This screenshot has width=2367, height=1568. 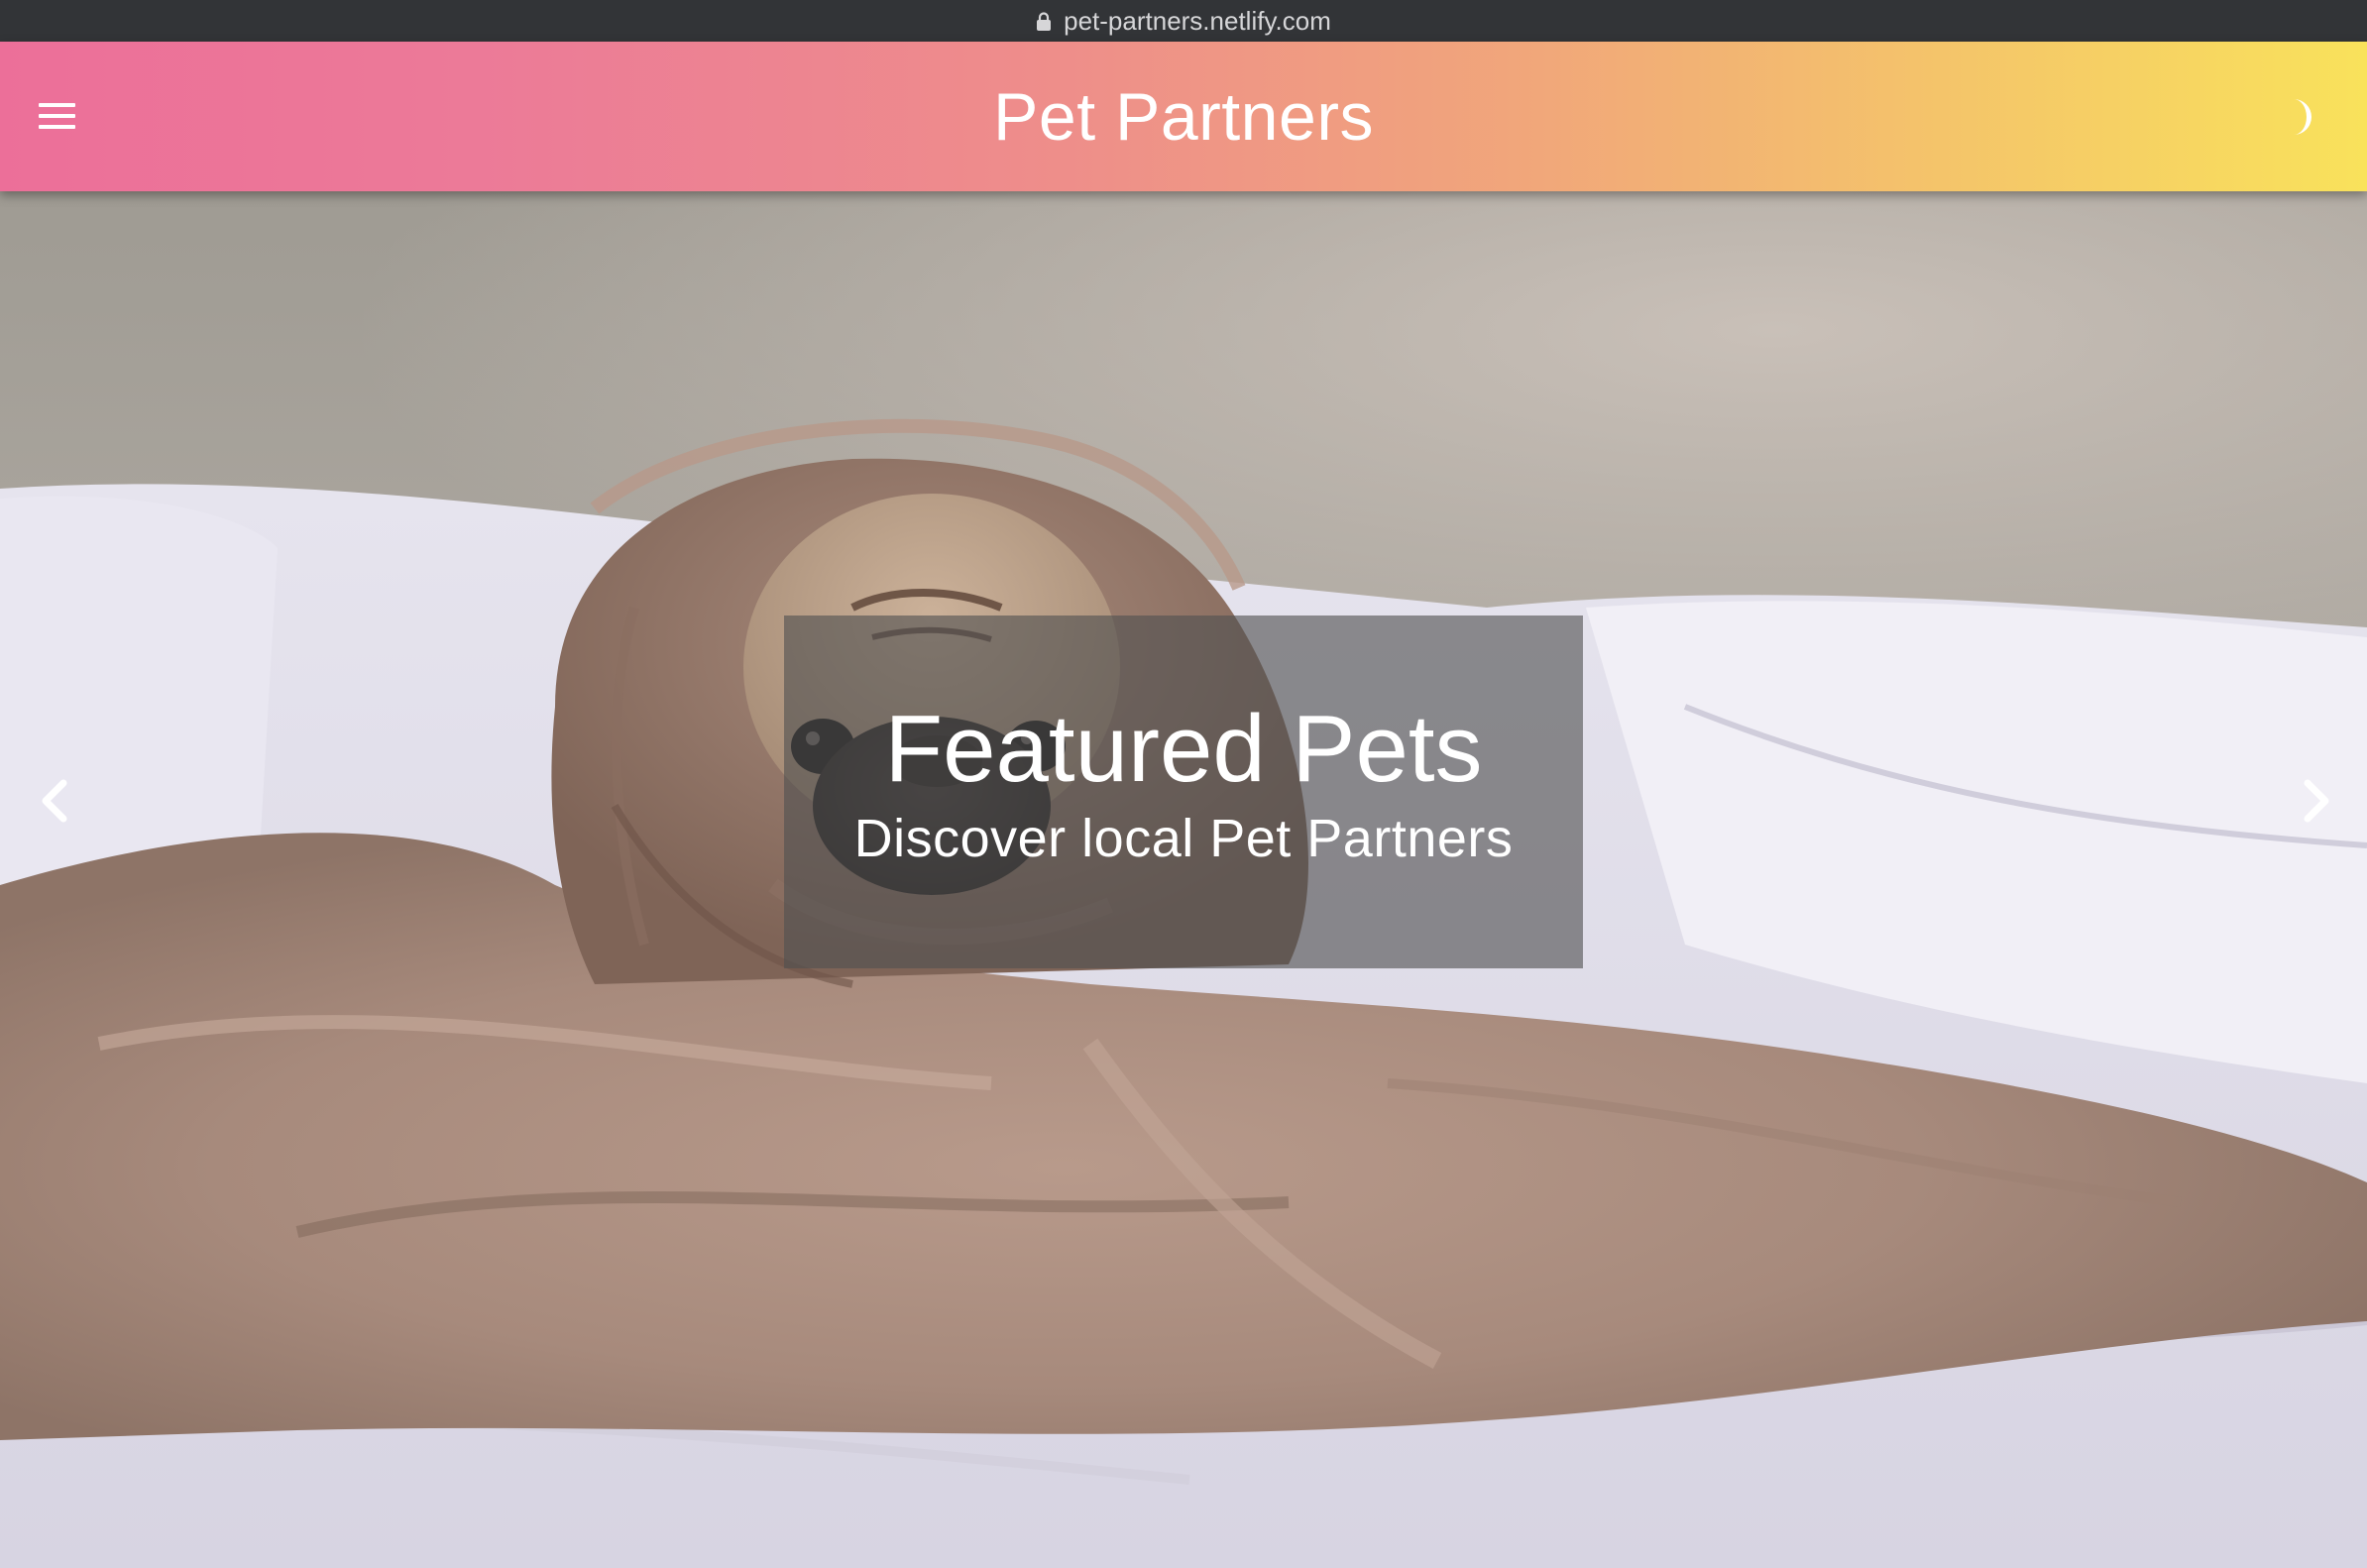 I want to click on lock-icon, so click(x=1044, y=21).